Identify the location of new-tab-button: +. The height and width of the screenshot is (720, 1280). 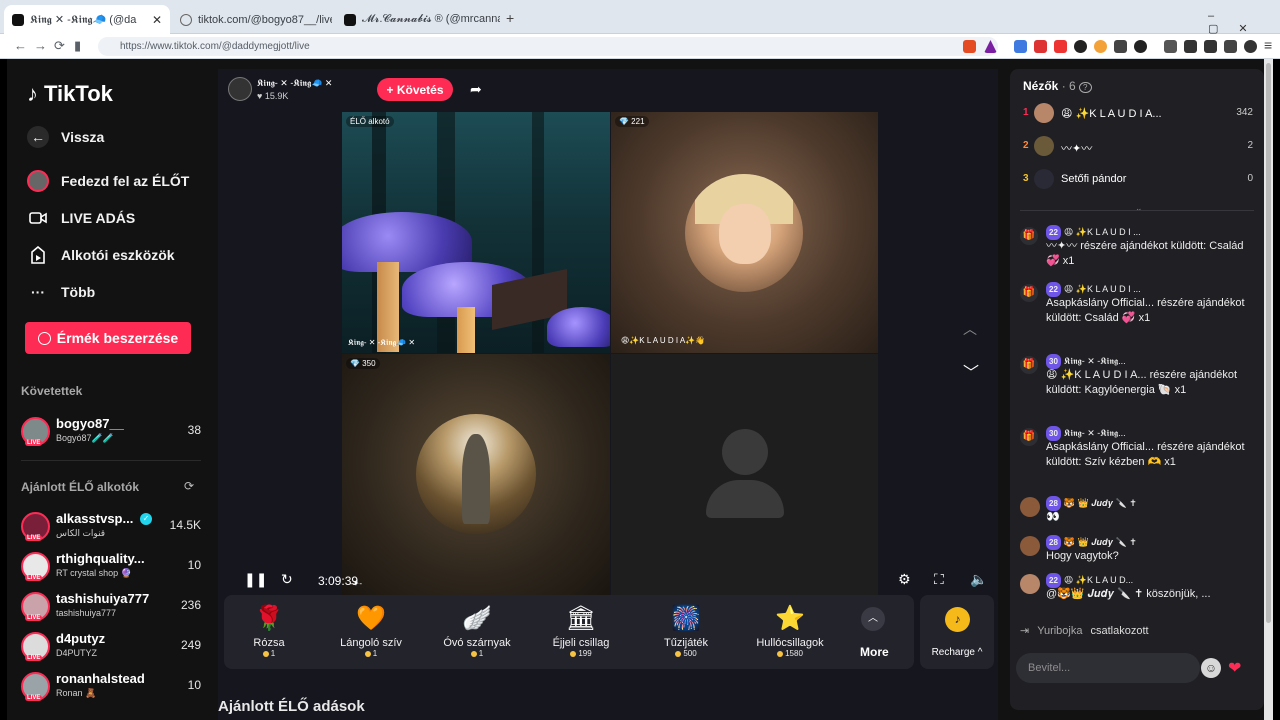
(510, 18).